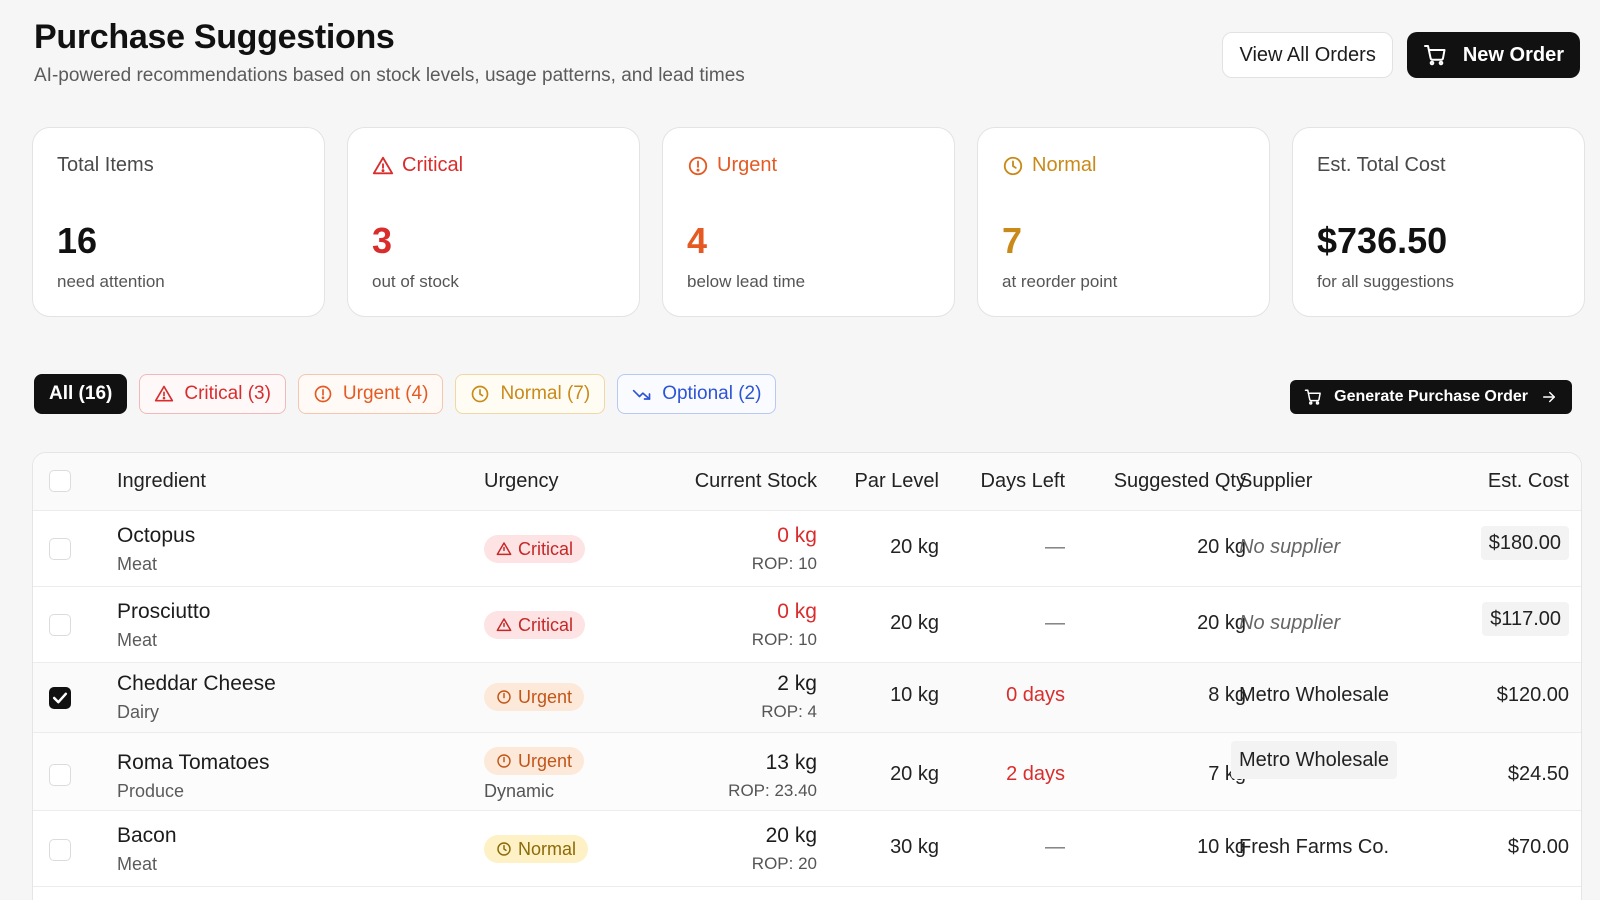 The image size is (1600, 900). I want to click on filter-all: All (16), so click(81, 394).